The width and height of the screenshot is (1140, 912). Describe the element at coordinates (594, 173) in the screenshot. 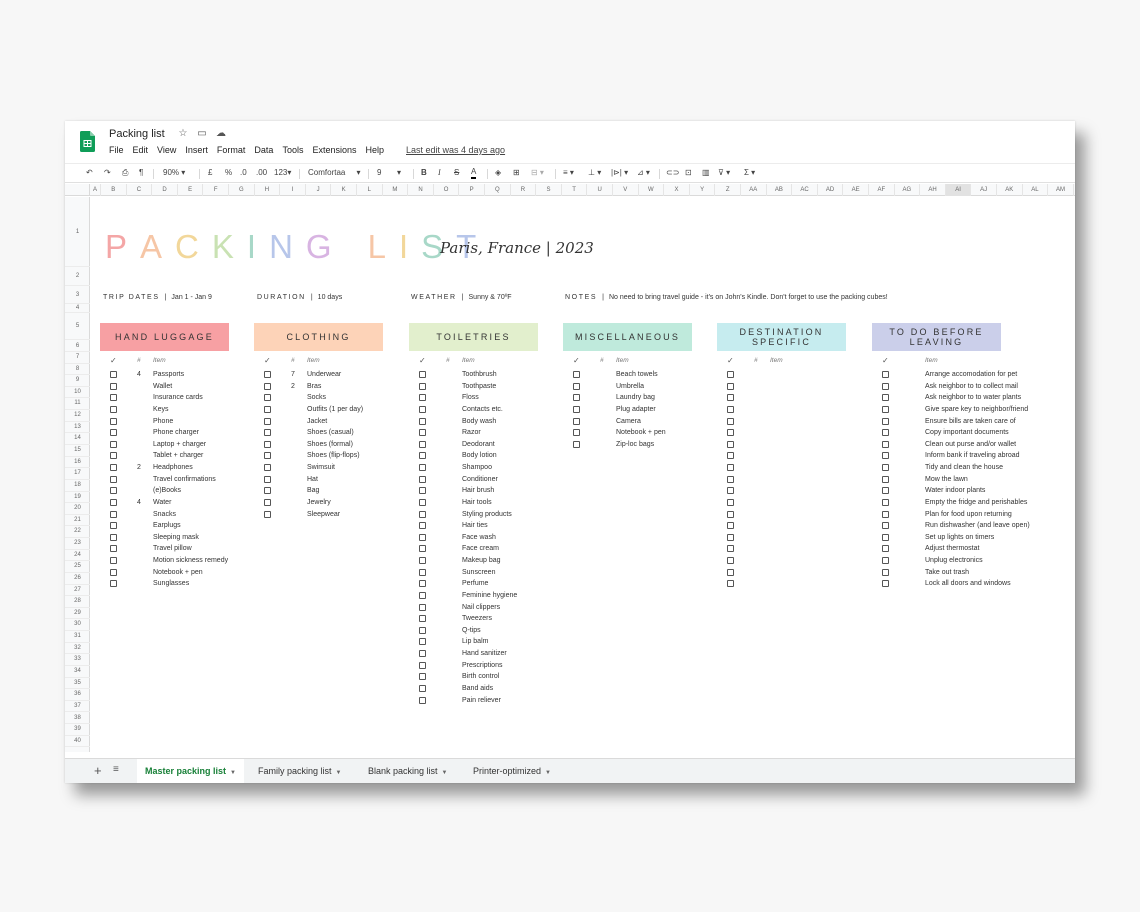

I see `vertical-align-icon: ⊥ ▾` at that location.